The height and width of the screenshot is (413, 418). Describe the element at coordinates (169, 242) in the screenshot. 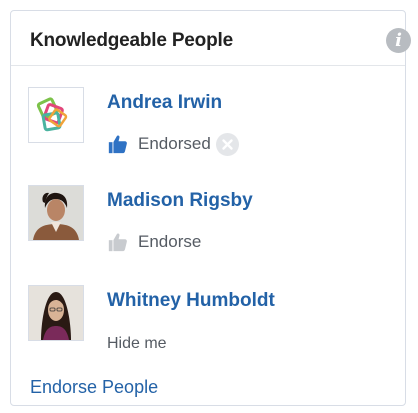

I see `endorse-label: Endorse` at that location.